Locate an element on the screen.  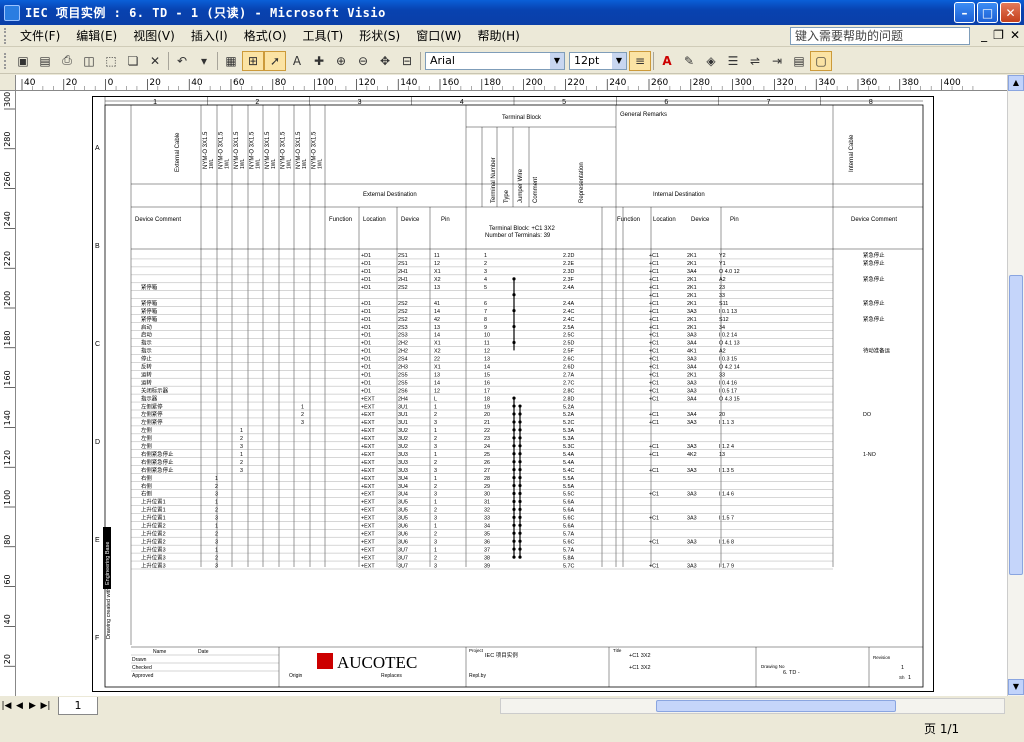
shapes-icon: ⬚ is located at coordinates (111, 61).